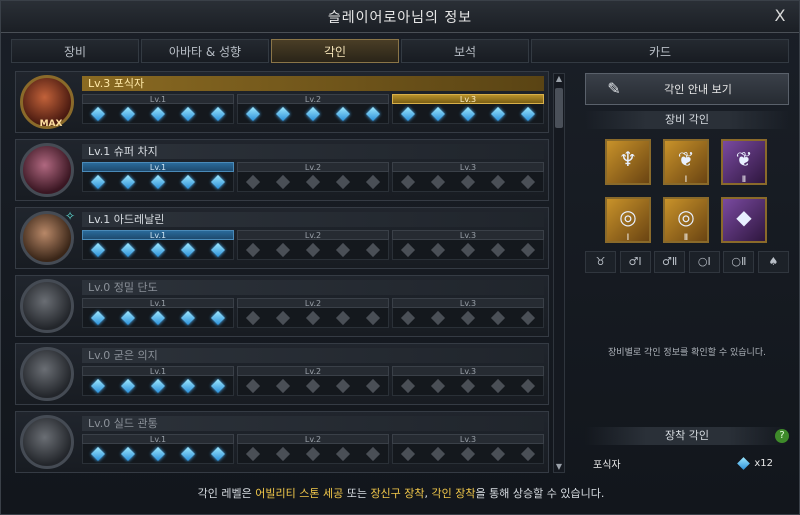 The width and height of the screenshot is (800, 515). Describe the element at coordinates (559, 79) in the screenshot. I see `scroll-up-icon: ▲` at that location.